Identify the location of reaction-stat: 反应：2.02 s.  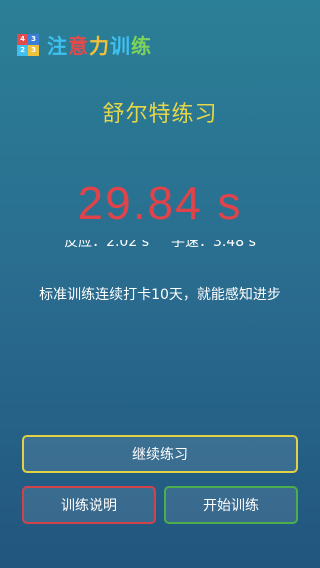
(106, 245).